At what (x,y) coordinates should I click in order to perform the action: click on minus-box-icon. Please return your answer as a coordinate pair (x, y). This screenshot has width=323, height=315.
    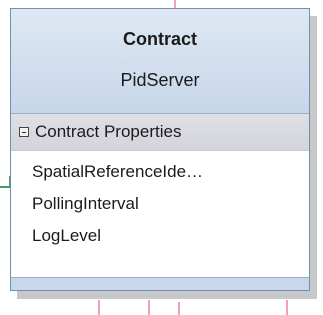
    Looking at the image, I should click on (24, 132).